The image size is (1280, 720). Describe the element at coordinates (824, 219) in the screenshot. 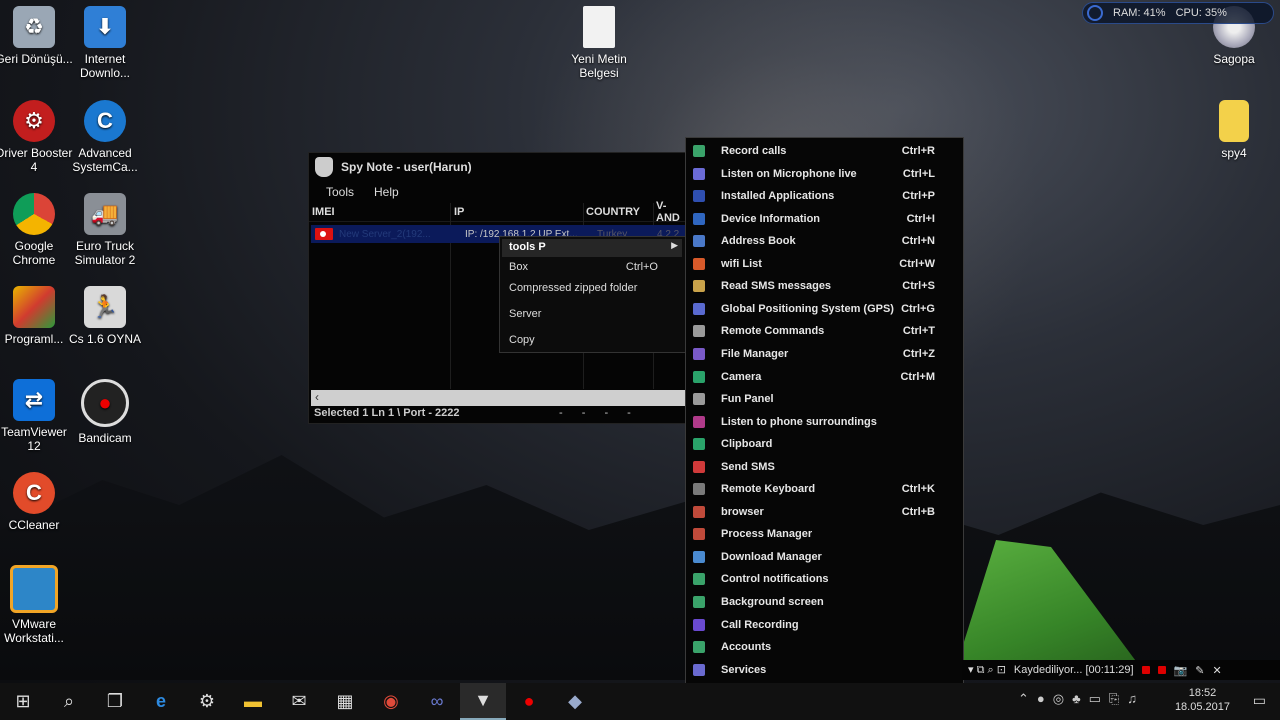

I see `menu-item: Device Information Ctrl+I` at that location.